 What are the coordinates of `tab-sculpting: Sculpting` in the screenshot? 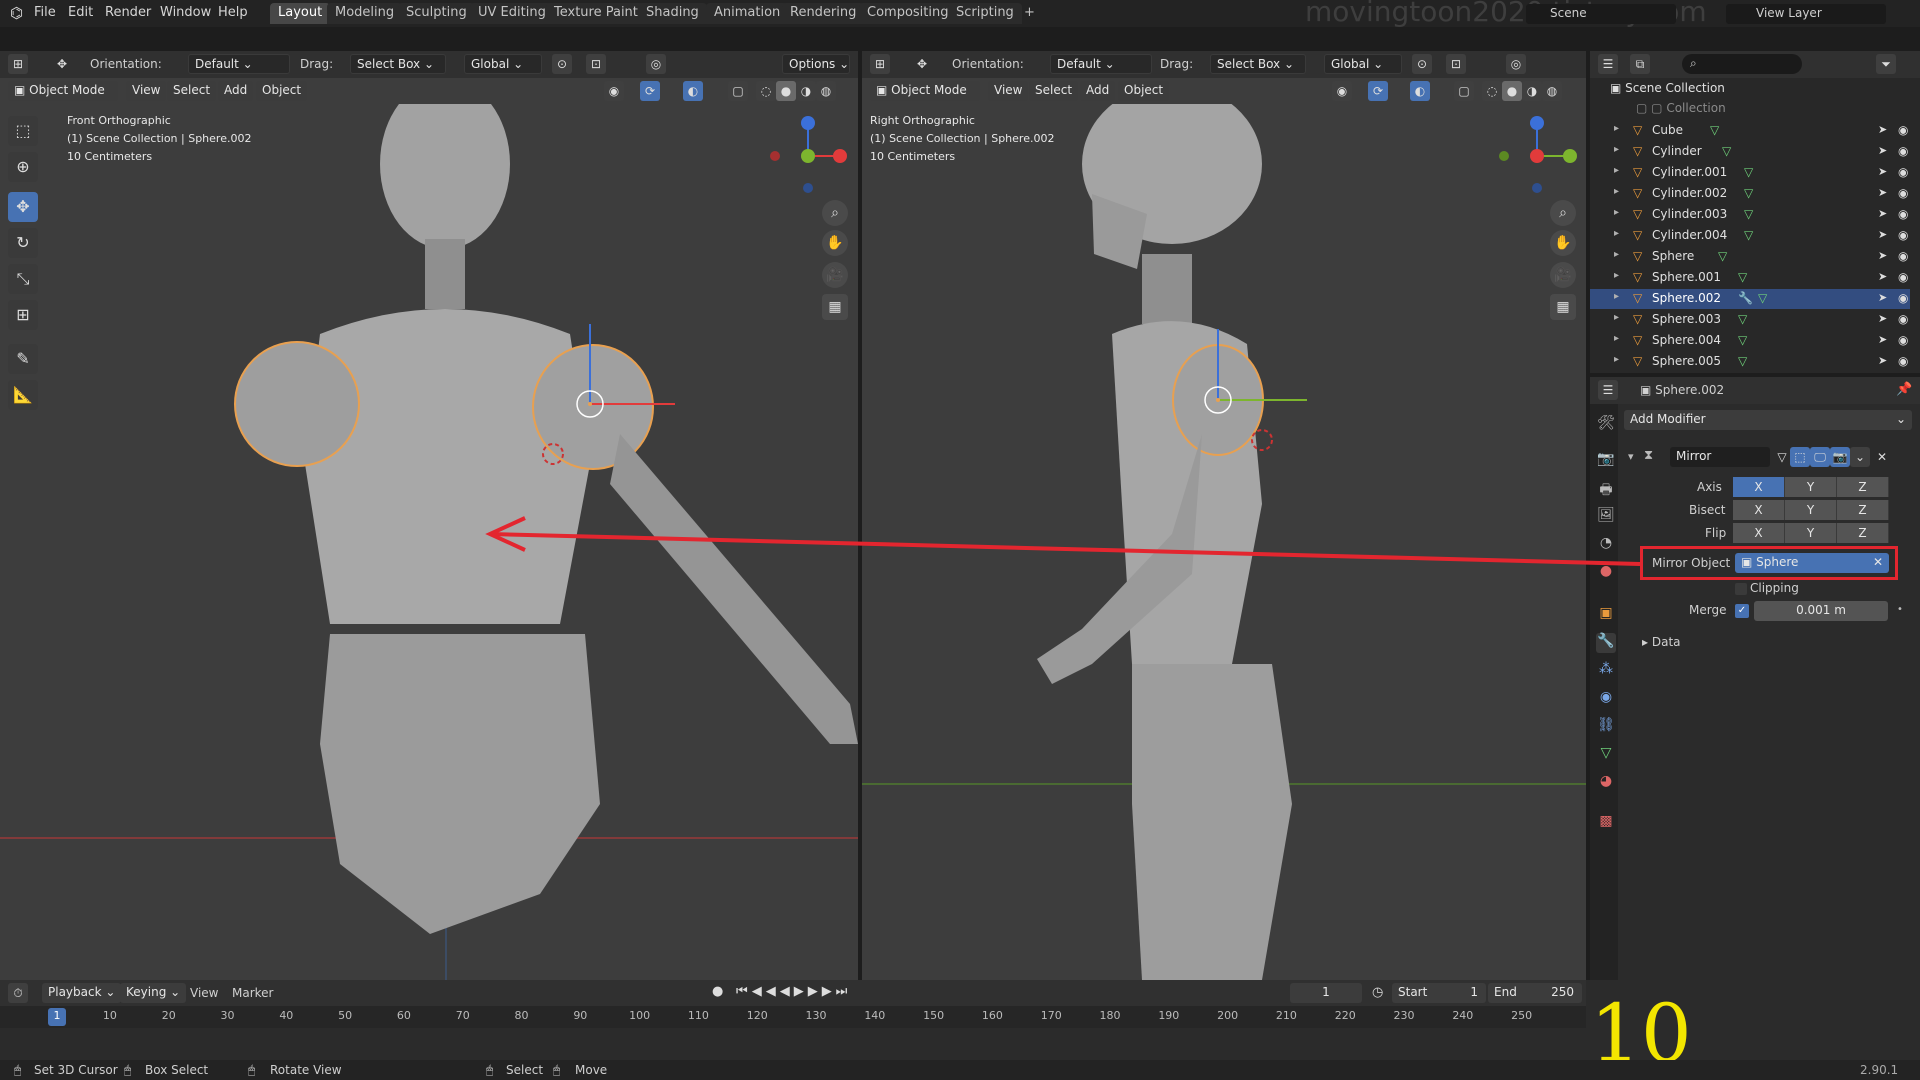 It's located at (436, 13).